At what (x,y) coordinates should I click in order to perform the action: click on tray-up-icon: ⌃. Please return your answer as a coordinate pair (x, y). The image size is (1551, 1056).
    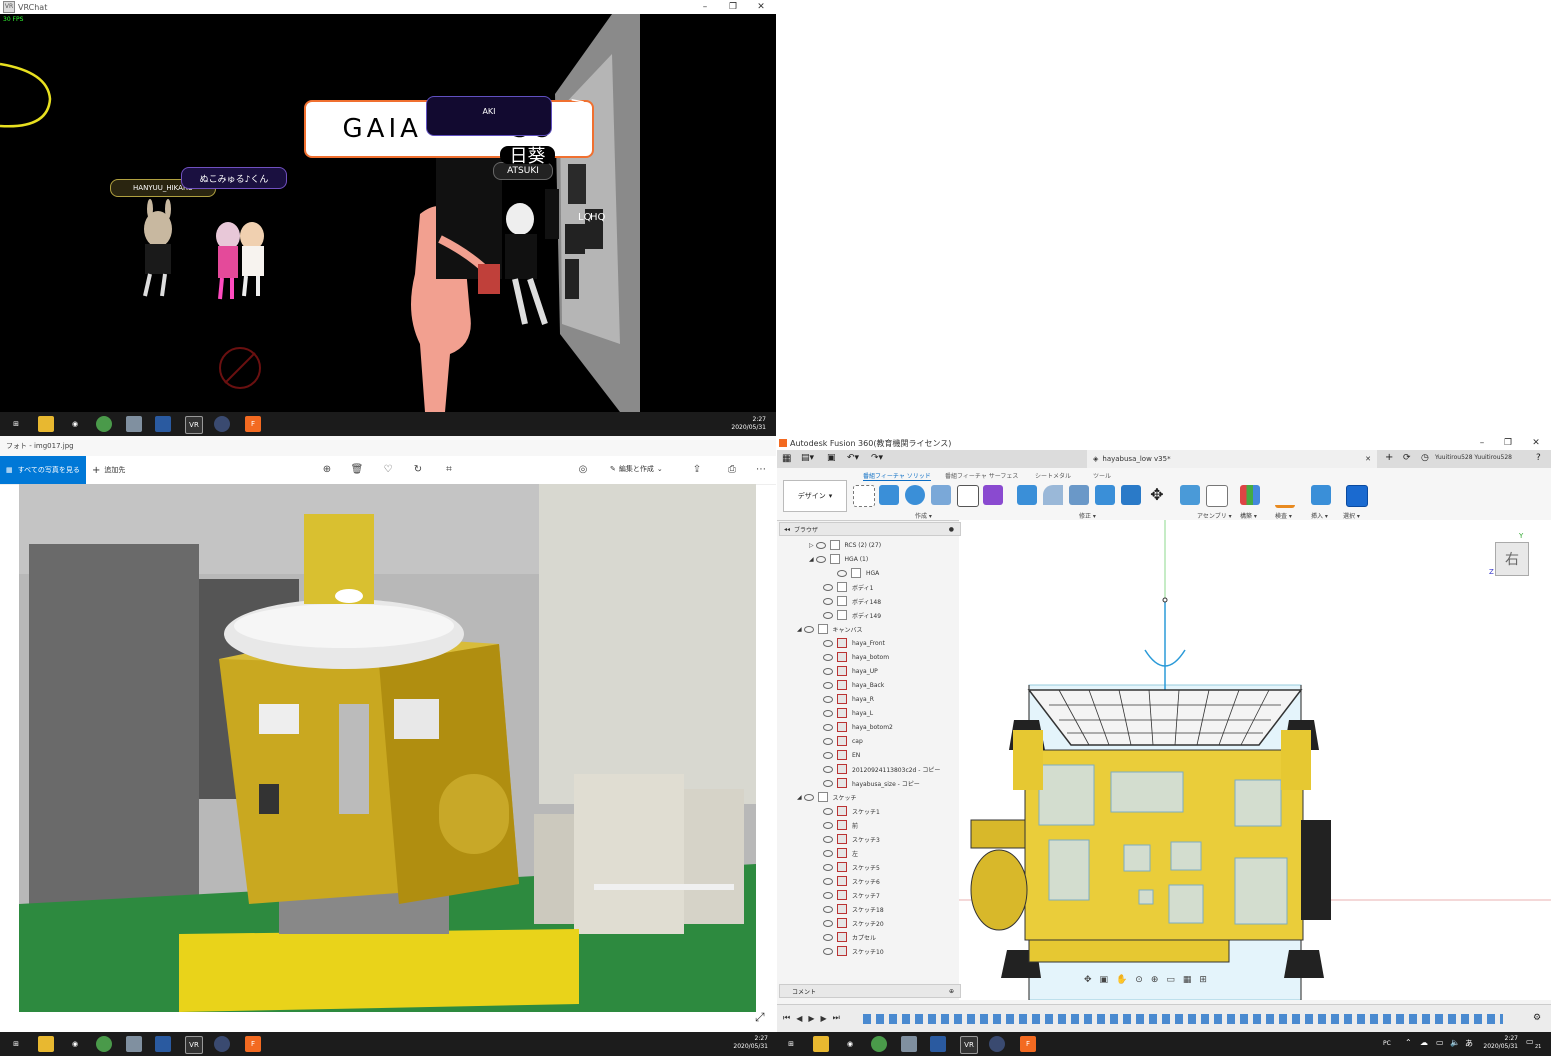
    Looking at the image, I should click on (1408, 1042).